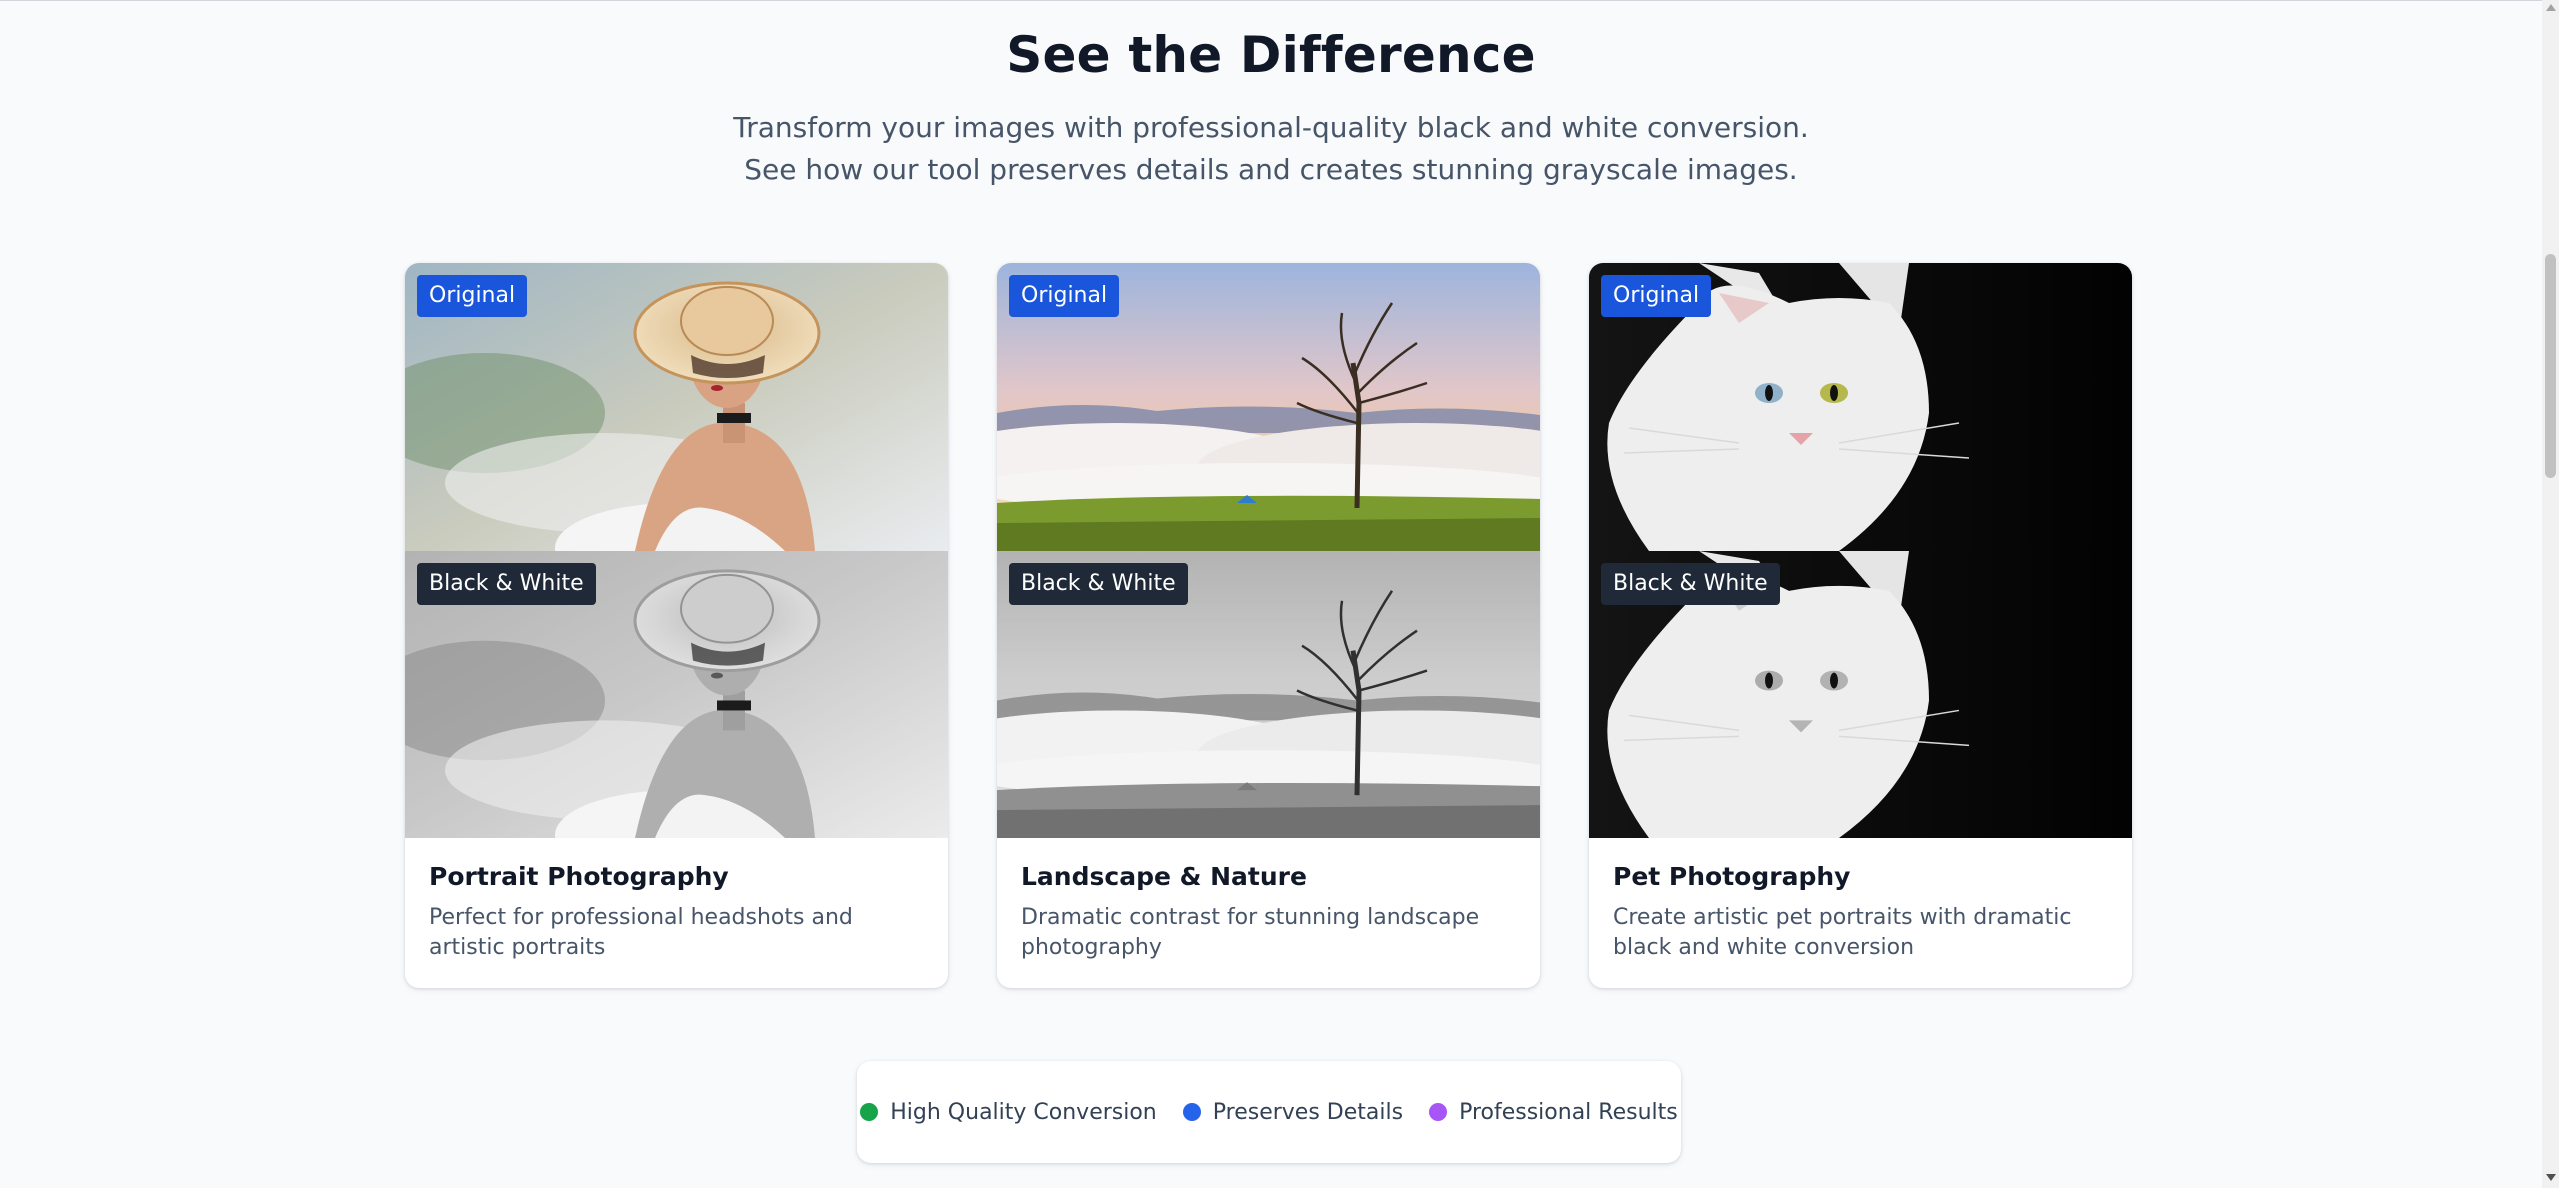 The image size is (2559, 1188). I want to click on feature-label: High Quality Conversion, so click(1023, 1112).